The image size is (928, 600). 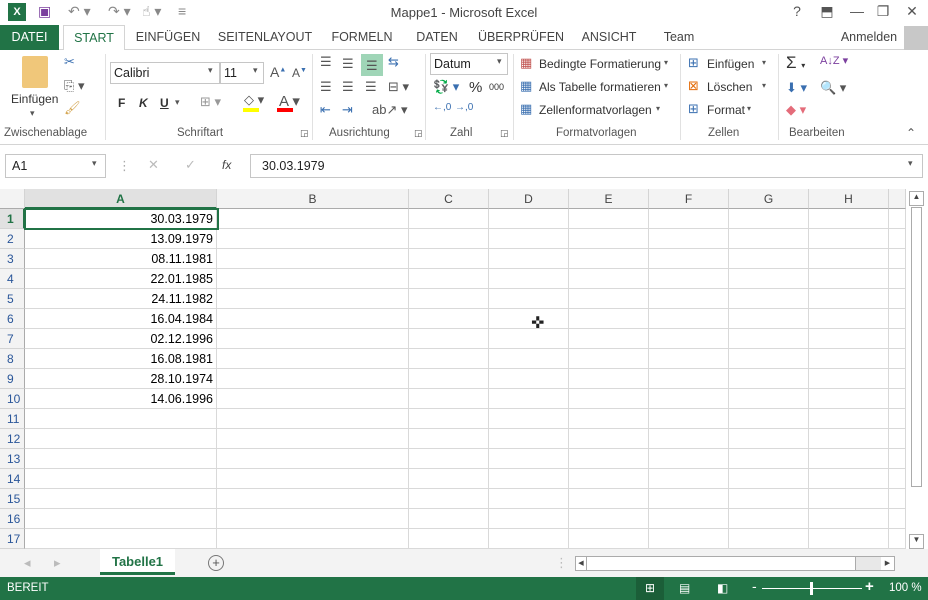 What do you see at coordinates (226, 165) in the screenshot?
I see `insert-function-button: fx` at bounding box center [226, 165].